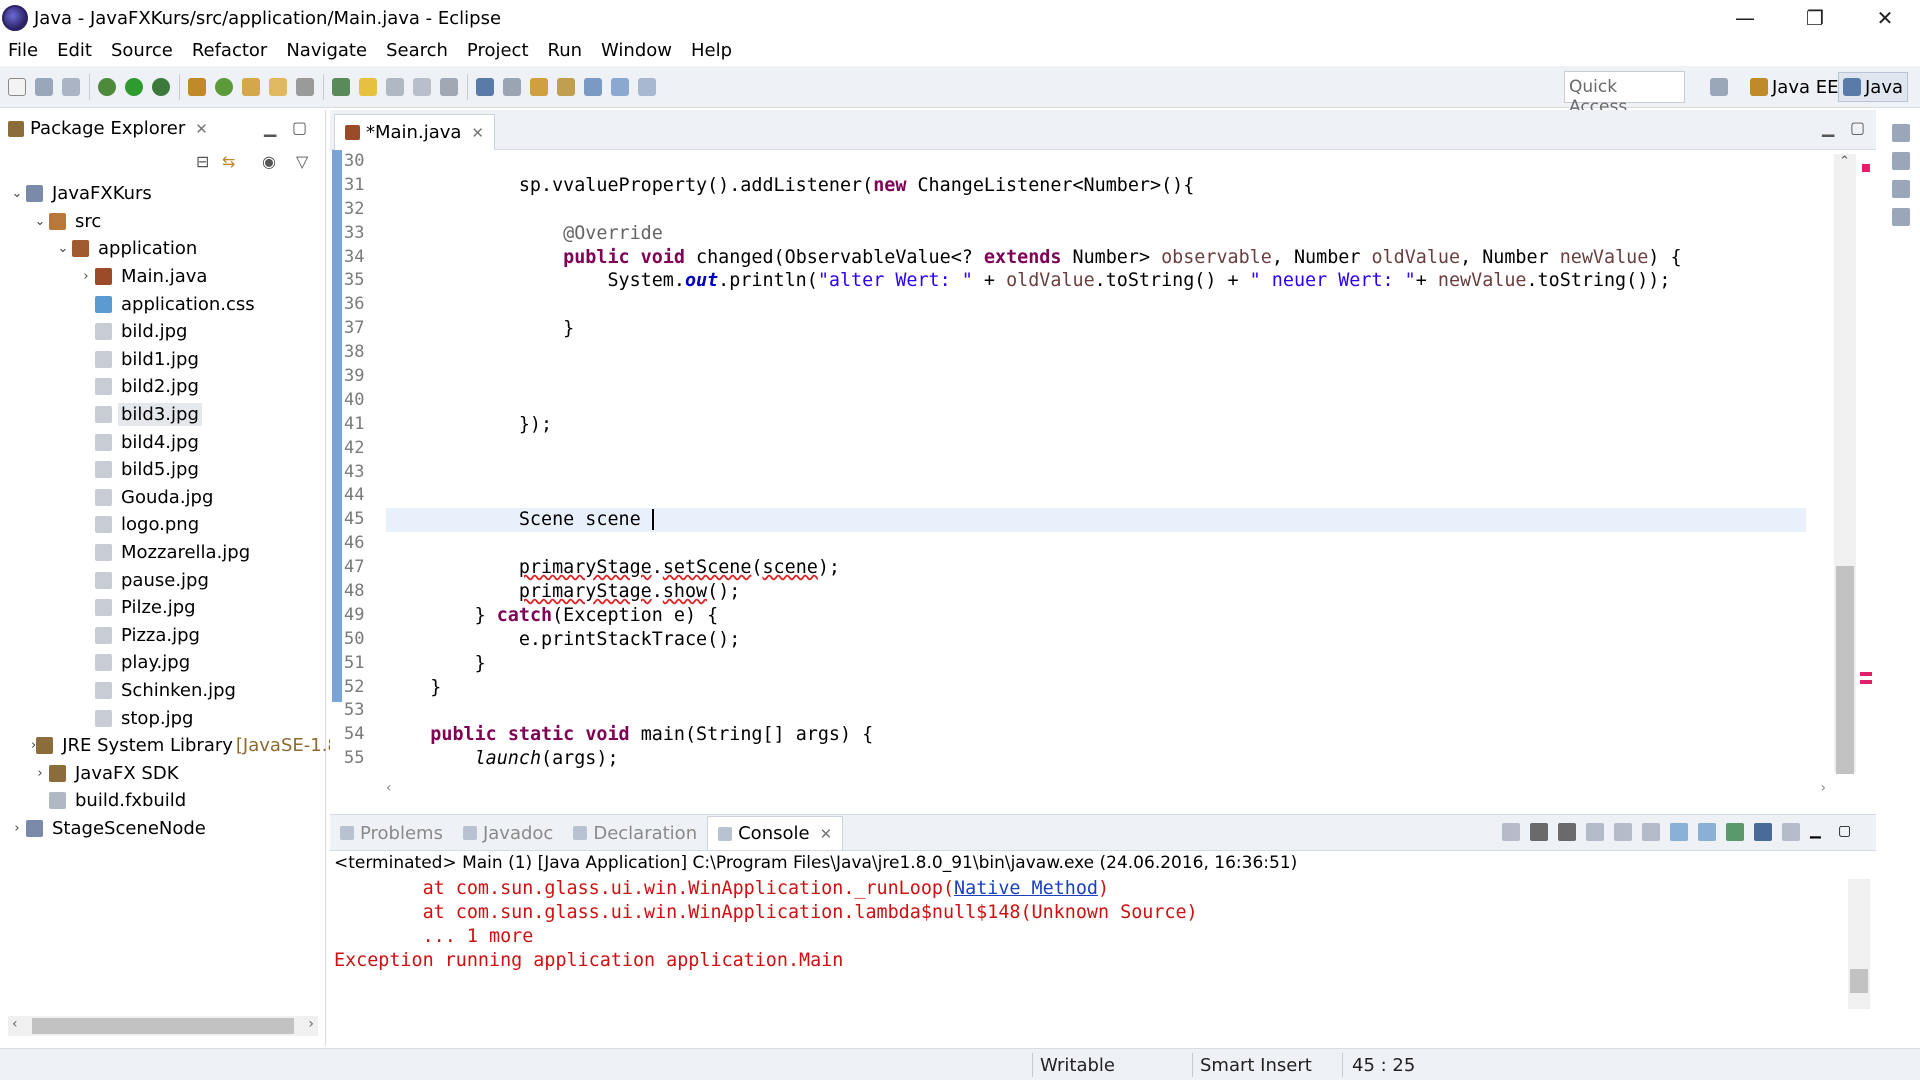 The height and width of the screenshot is (1080, 1920). Describe the element at coordinates (1901, 161) in the screenshot. I see `task-list-icon` at that location.